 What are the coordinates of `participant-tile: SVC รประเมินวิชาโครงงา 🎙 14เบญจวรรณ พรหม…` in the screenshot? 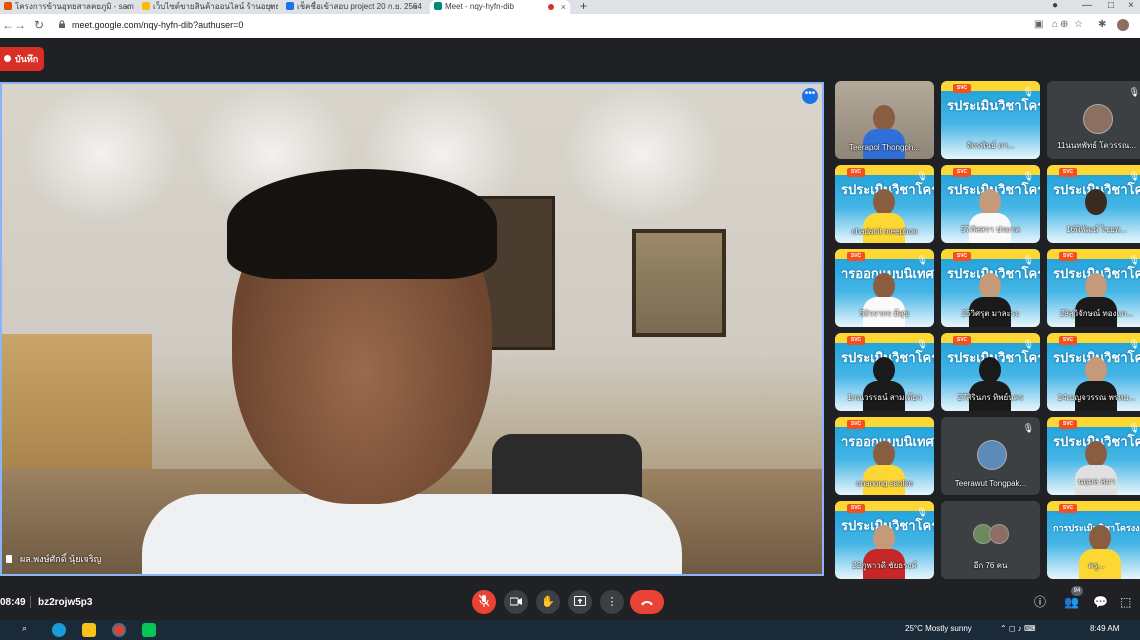 It's located at (1093, 372).